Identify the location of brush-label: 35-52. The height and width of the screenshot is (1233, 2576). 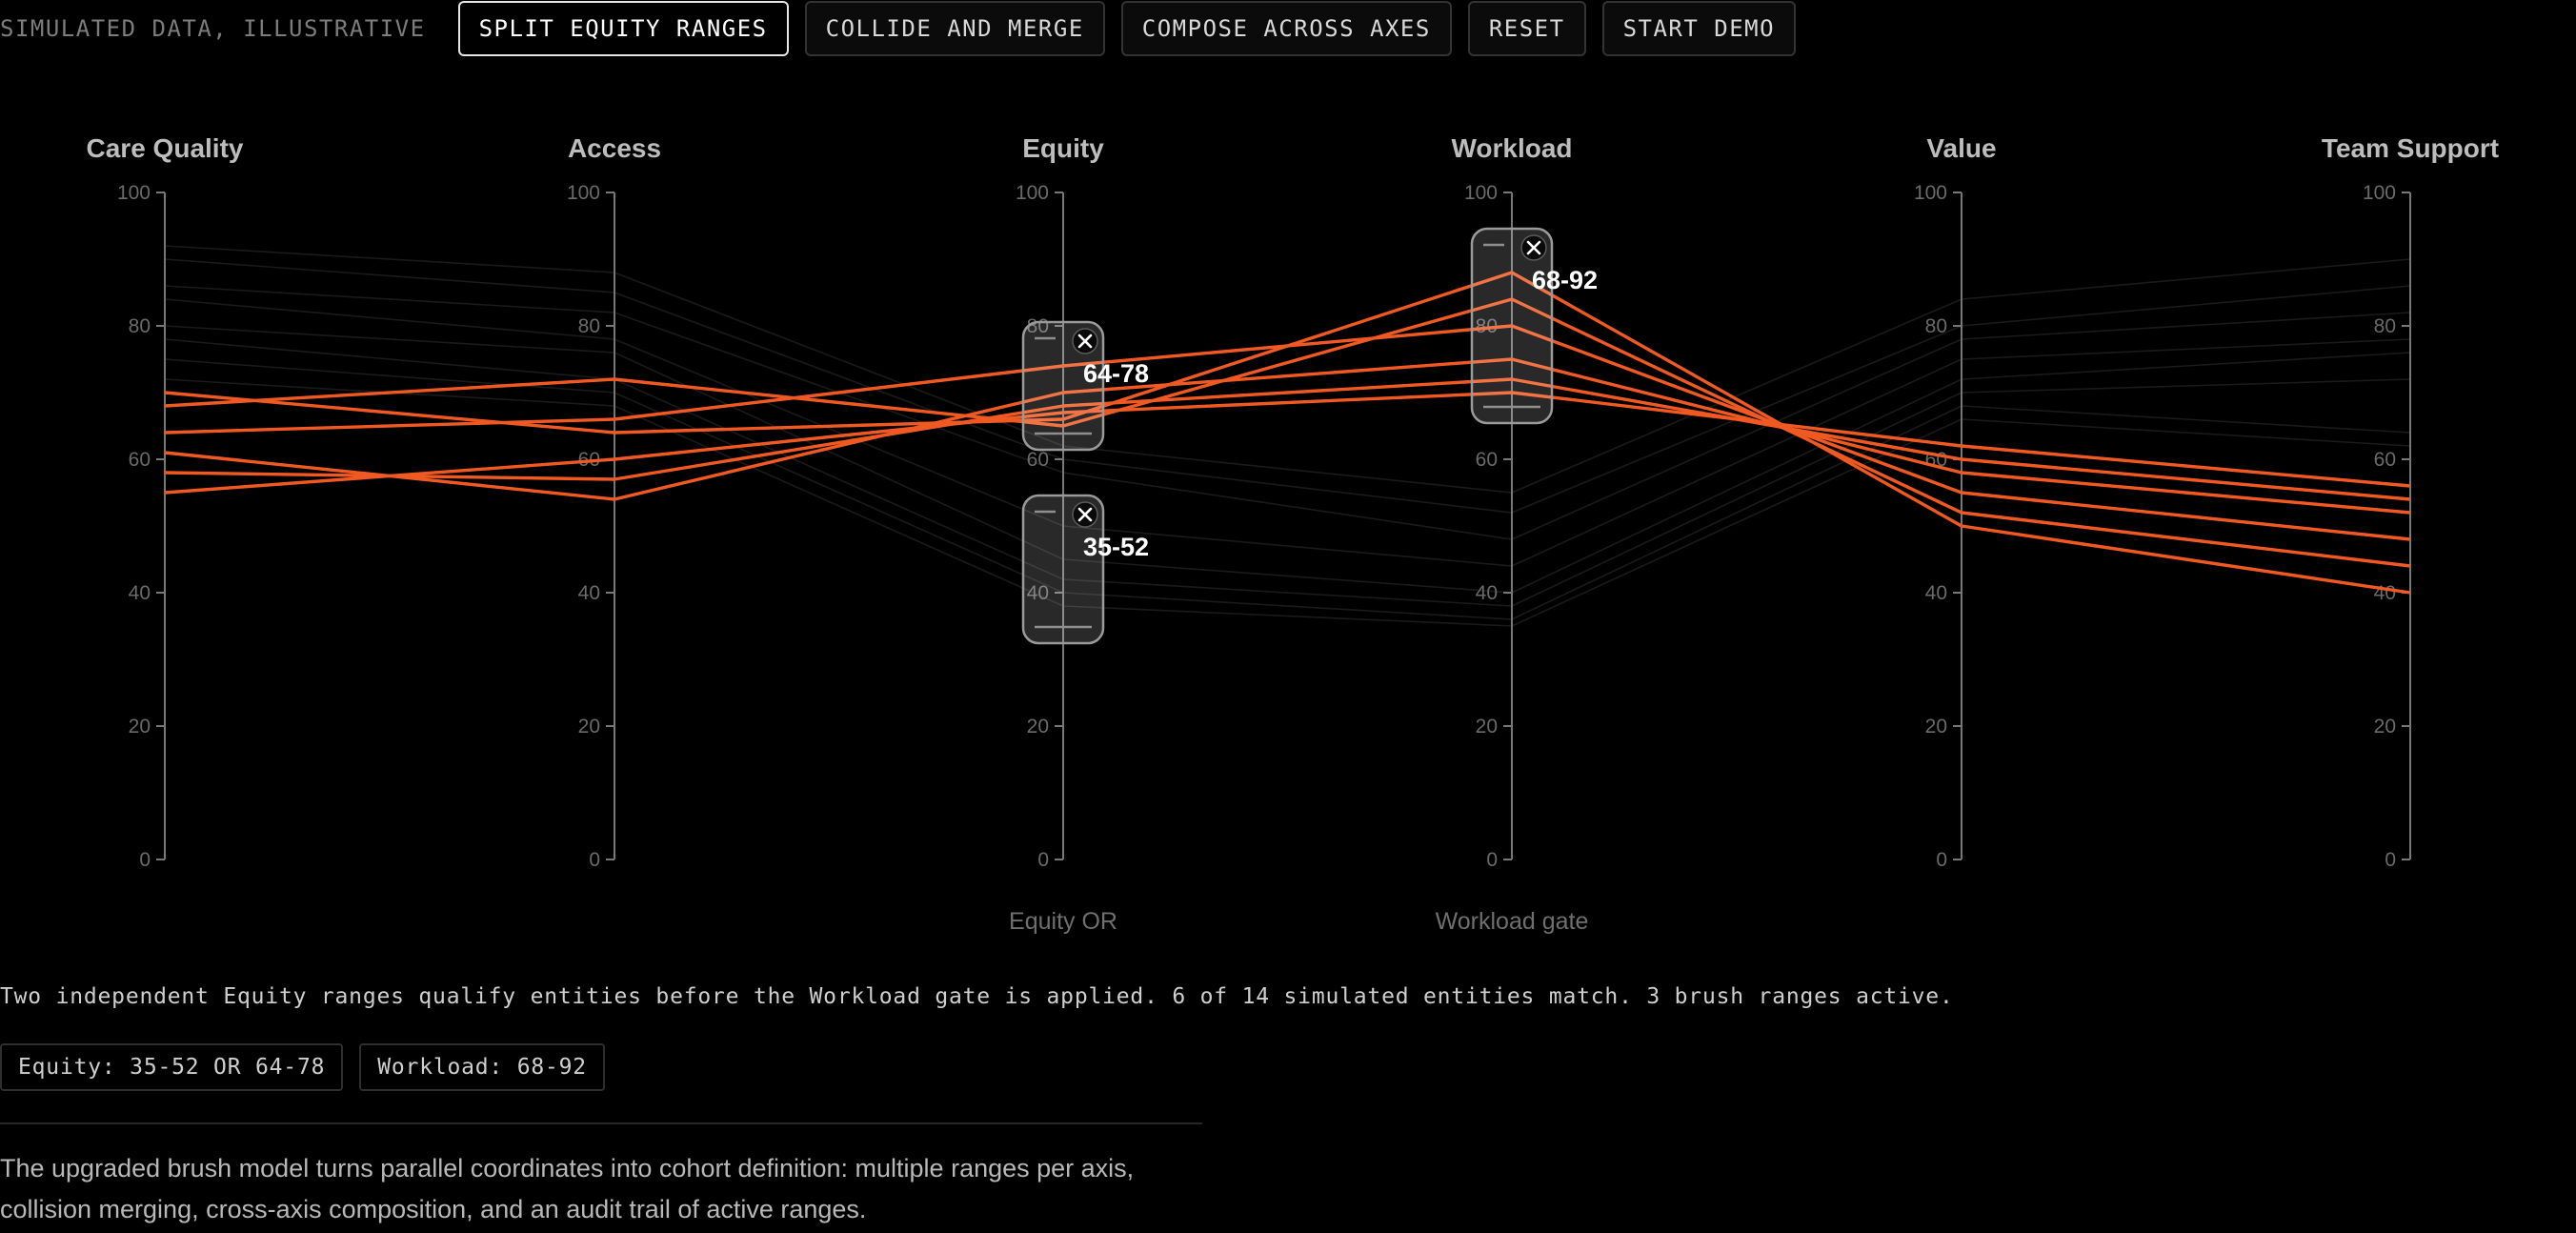
(1116, 547).